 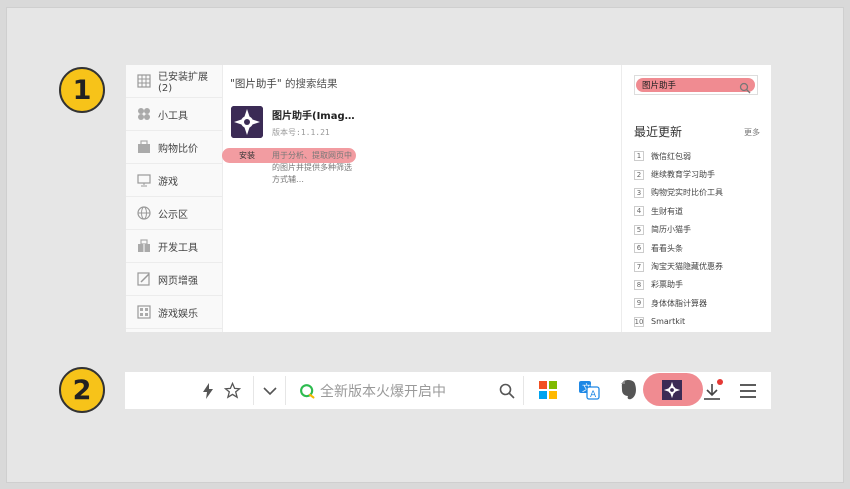 I want to click on rank-number: 1, so click(x=639, y=156).